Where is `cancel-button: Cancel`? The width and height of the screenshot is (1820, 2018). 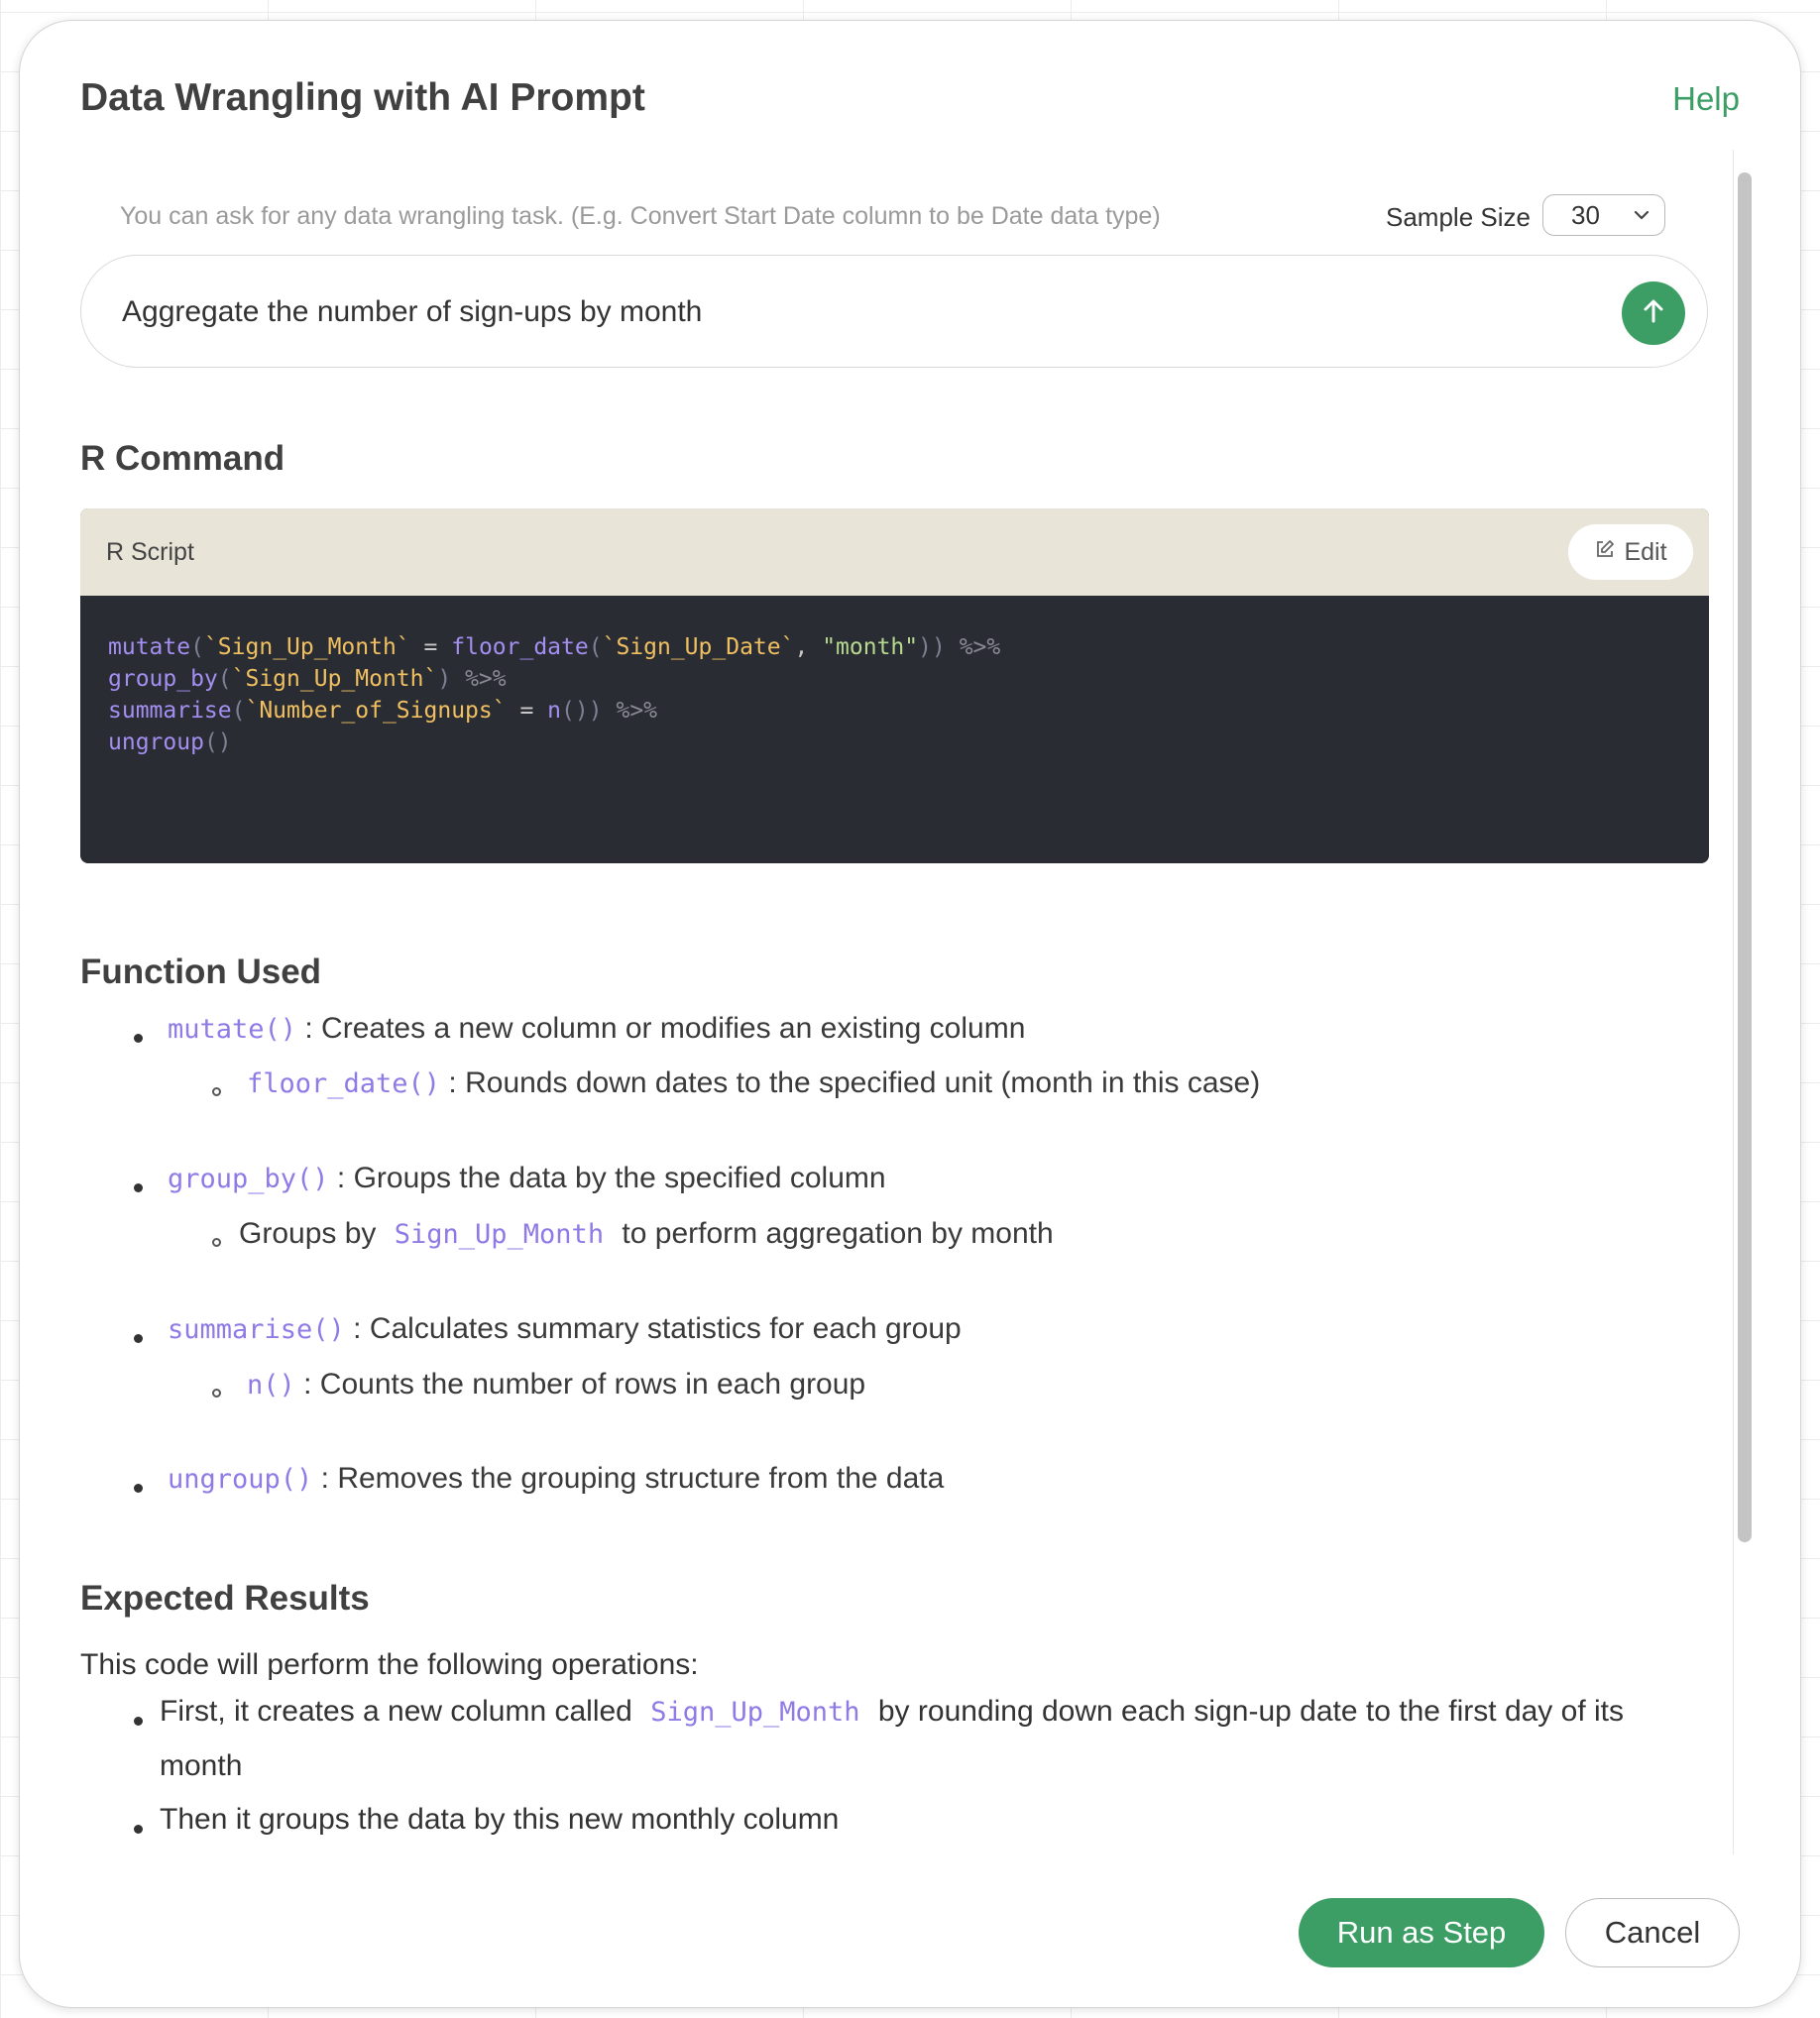
cancel-button: Cancel is located at coordinates (1652, 1933).